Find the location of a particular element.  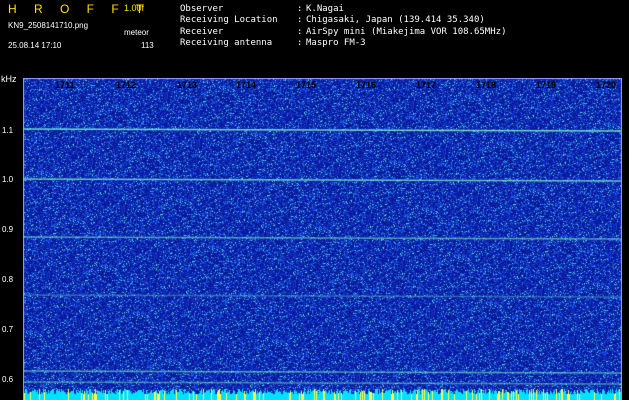

x-tick-label: 1715 is located at coordinates (306, 85).